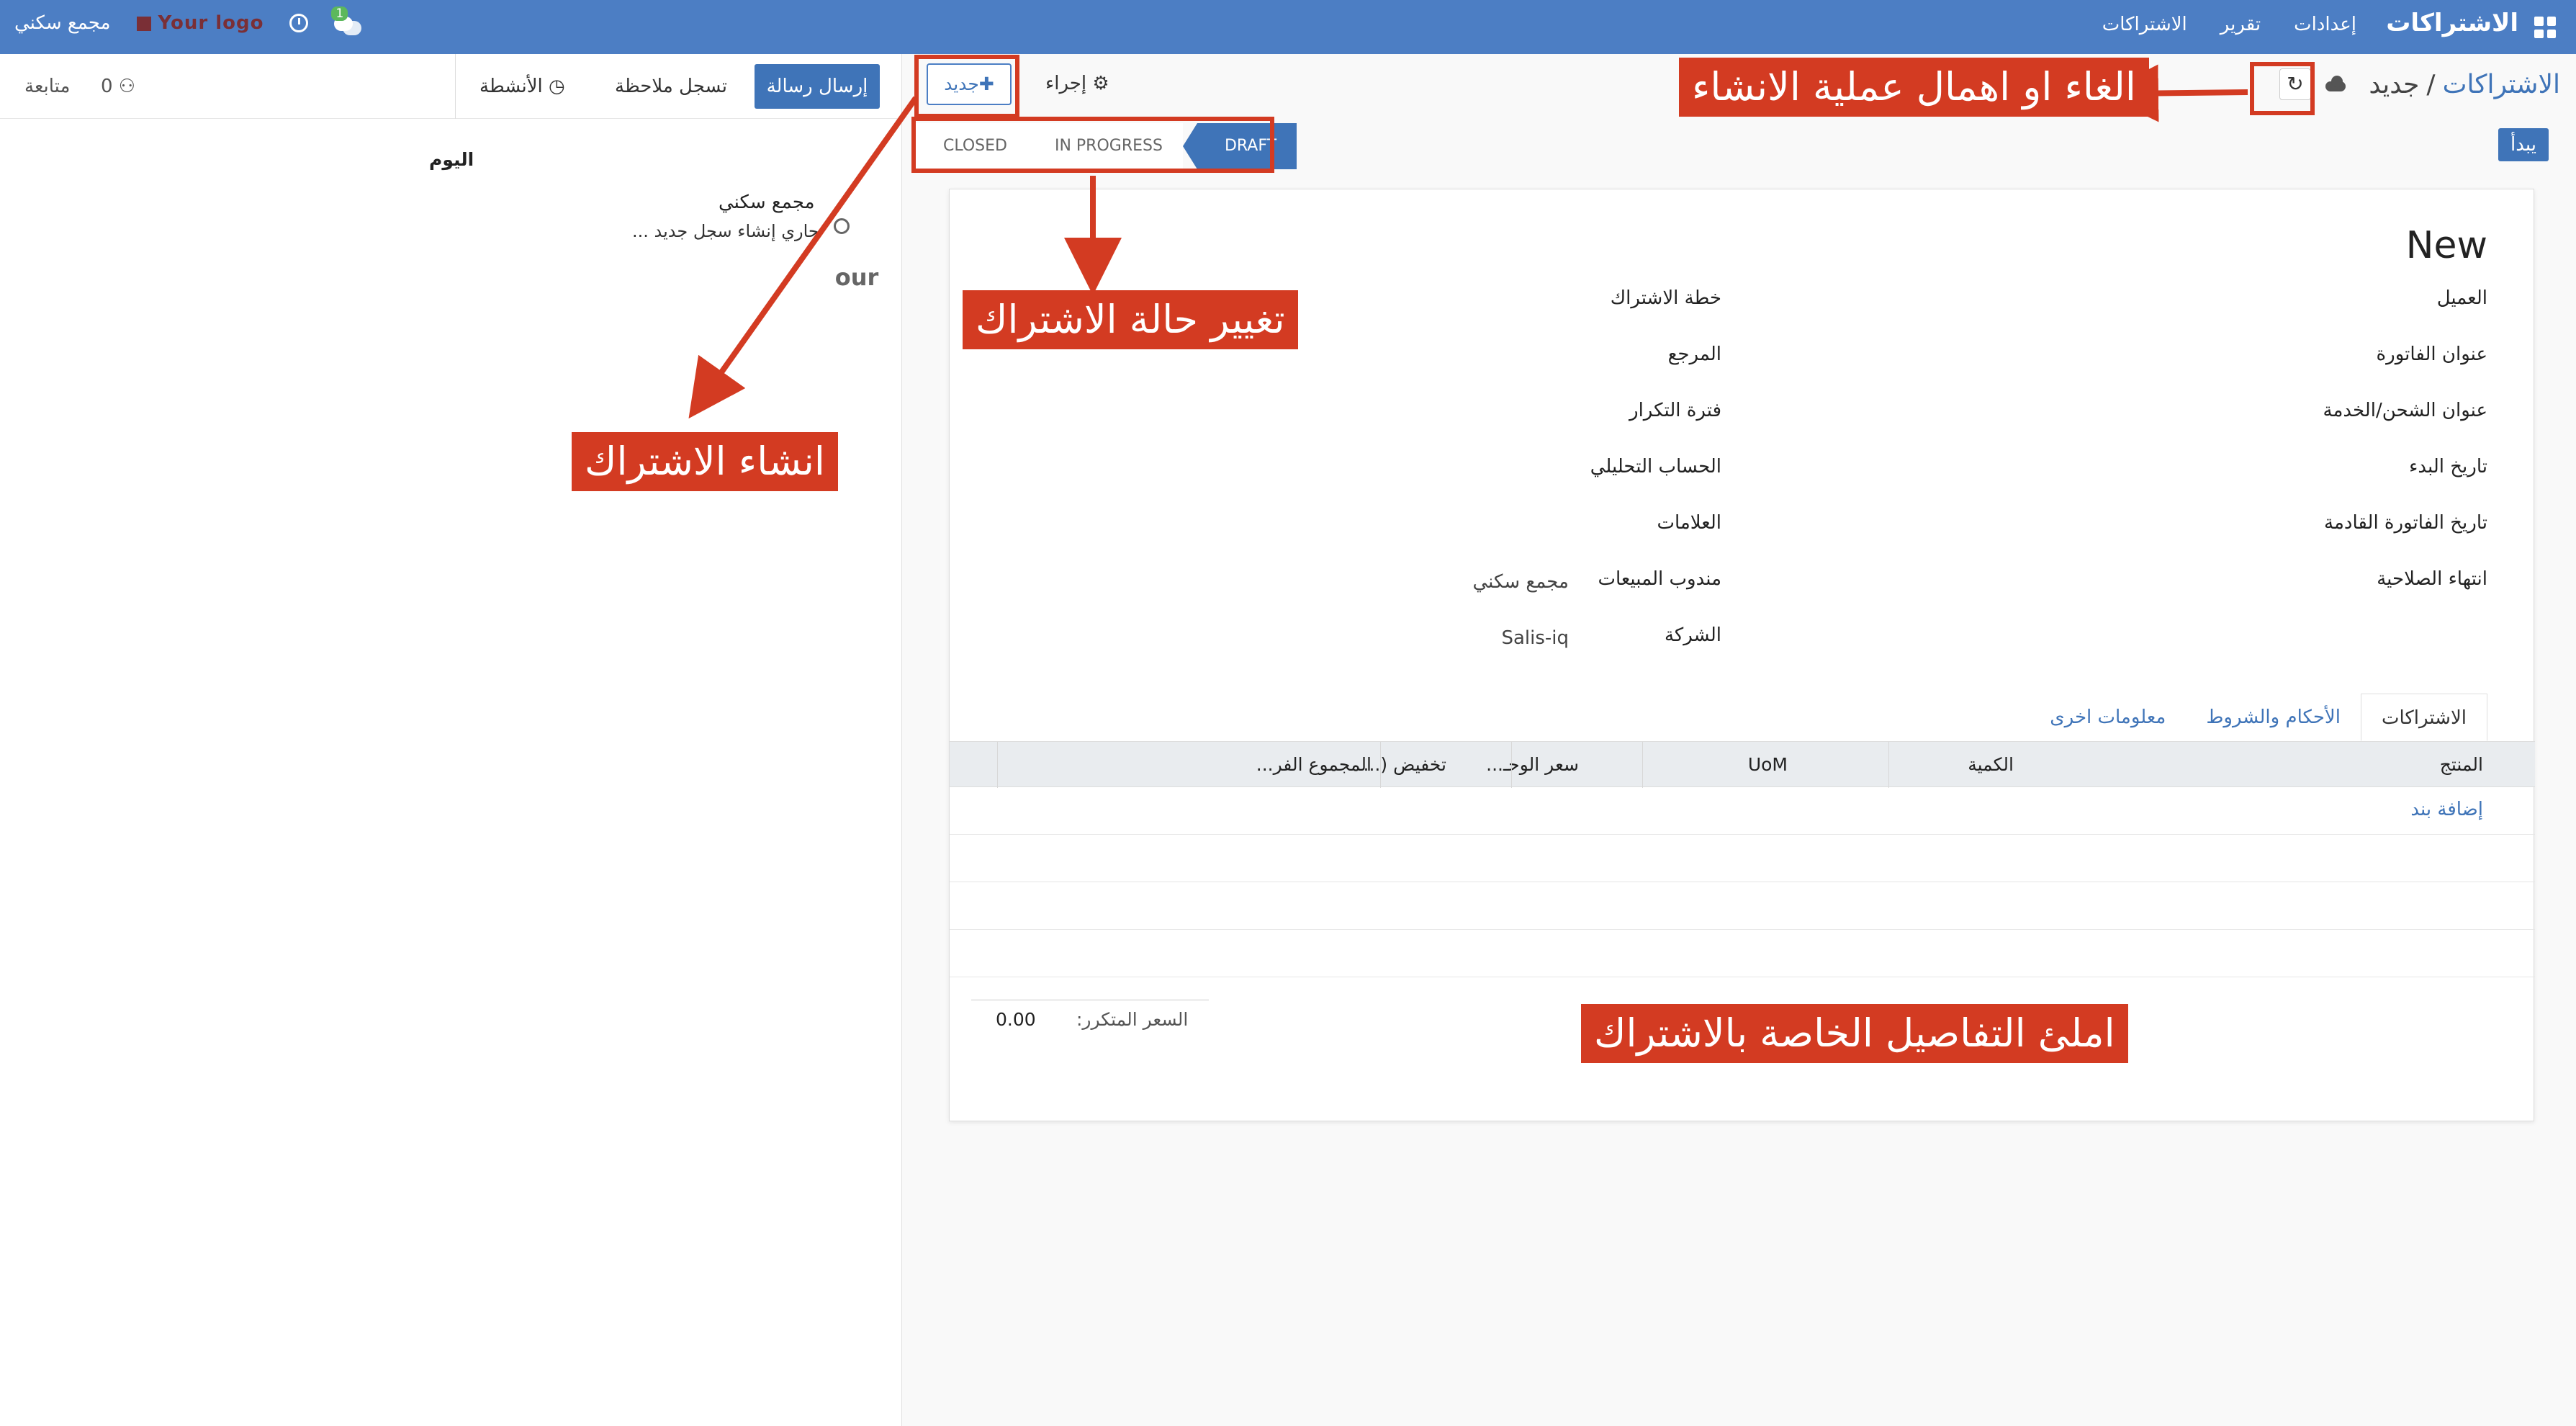 The width and height of the screenshot is (2576, 1426). What do you see at coordinates (1130, 319) in the screenshot?
I see `annotation-status: تغيير حالة الاشتراك` at bounding box center [1130, 319].